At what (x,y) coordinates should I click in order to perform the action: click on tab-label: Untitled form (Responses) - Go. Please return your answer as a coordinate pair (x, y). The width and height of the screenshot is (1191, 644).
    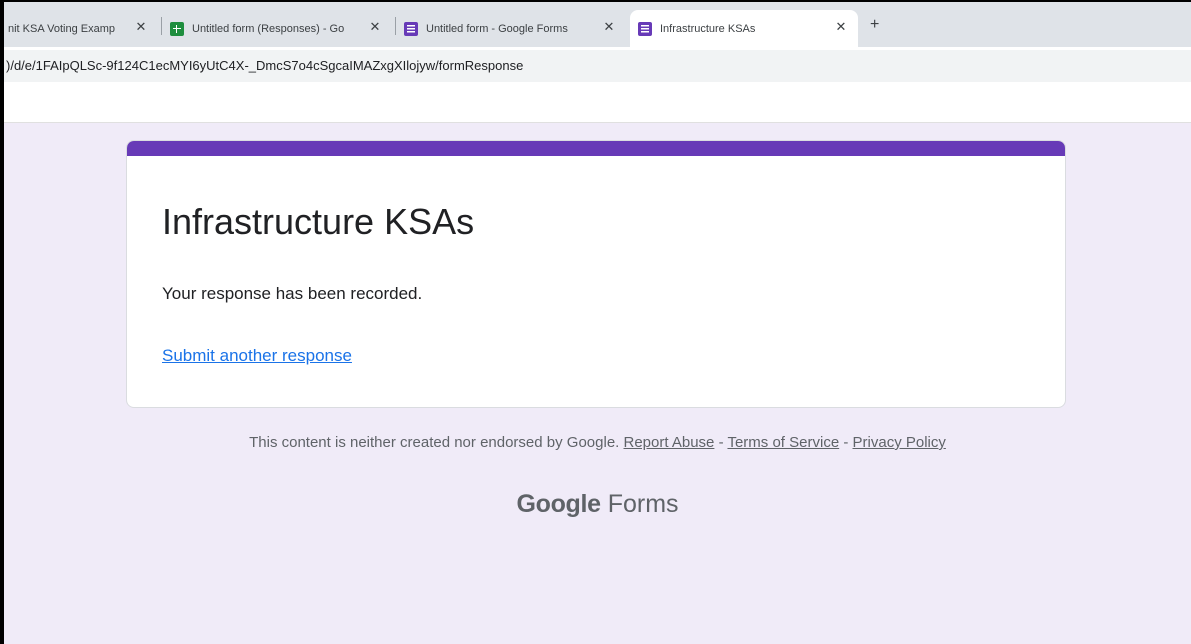
    Looking at the image, I should click on (268, 28).